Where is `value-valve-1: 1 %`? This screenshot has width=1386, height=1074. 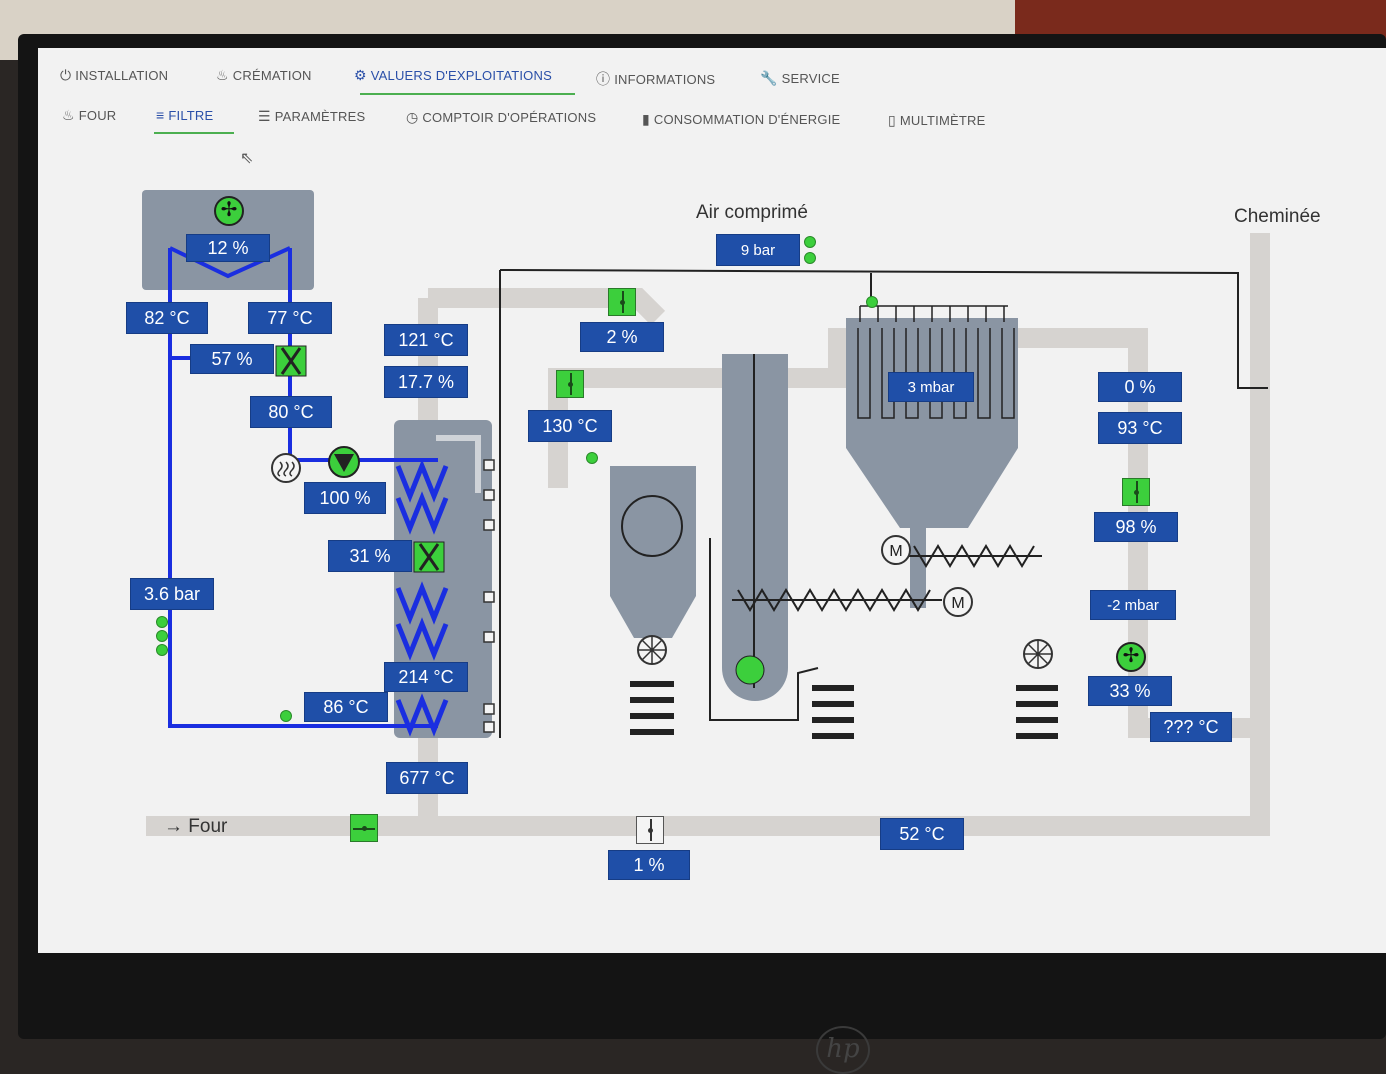 value-valve-1: 1 % is located at coordinates (649, 865).